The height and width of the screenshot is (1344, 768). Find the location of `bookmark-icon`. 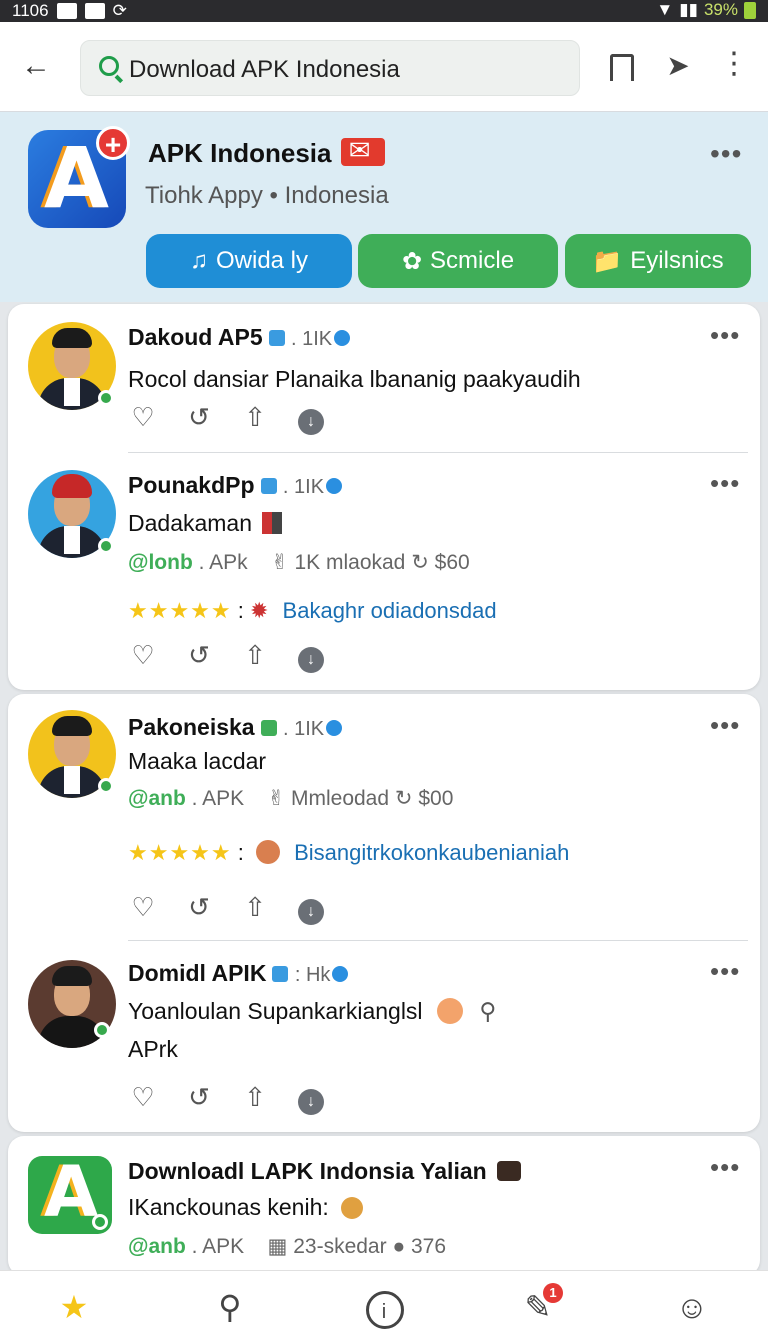

bookmark-icon is located at coordinates (620, 68).